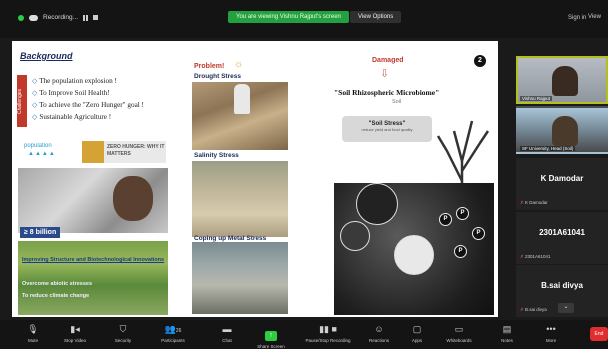 This screenshot has height=349, width=608. I want to click on chat-icon: ▬, so click(227, 329).